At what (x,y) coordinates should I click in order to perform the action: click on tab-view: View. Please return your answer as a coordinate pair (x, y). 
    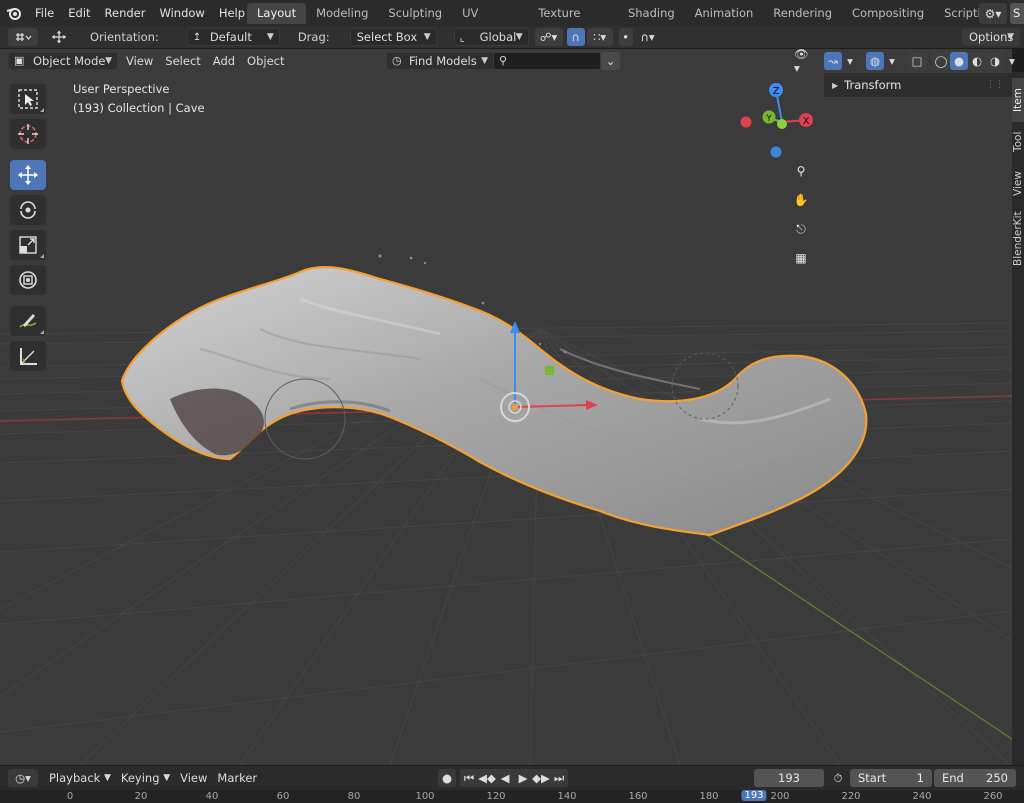
    Looking at the image, I should click on (1018, 184).